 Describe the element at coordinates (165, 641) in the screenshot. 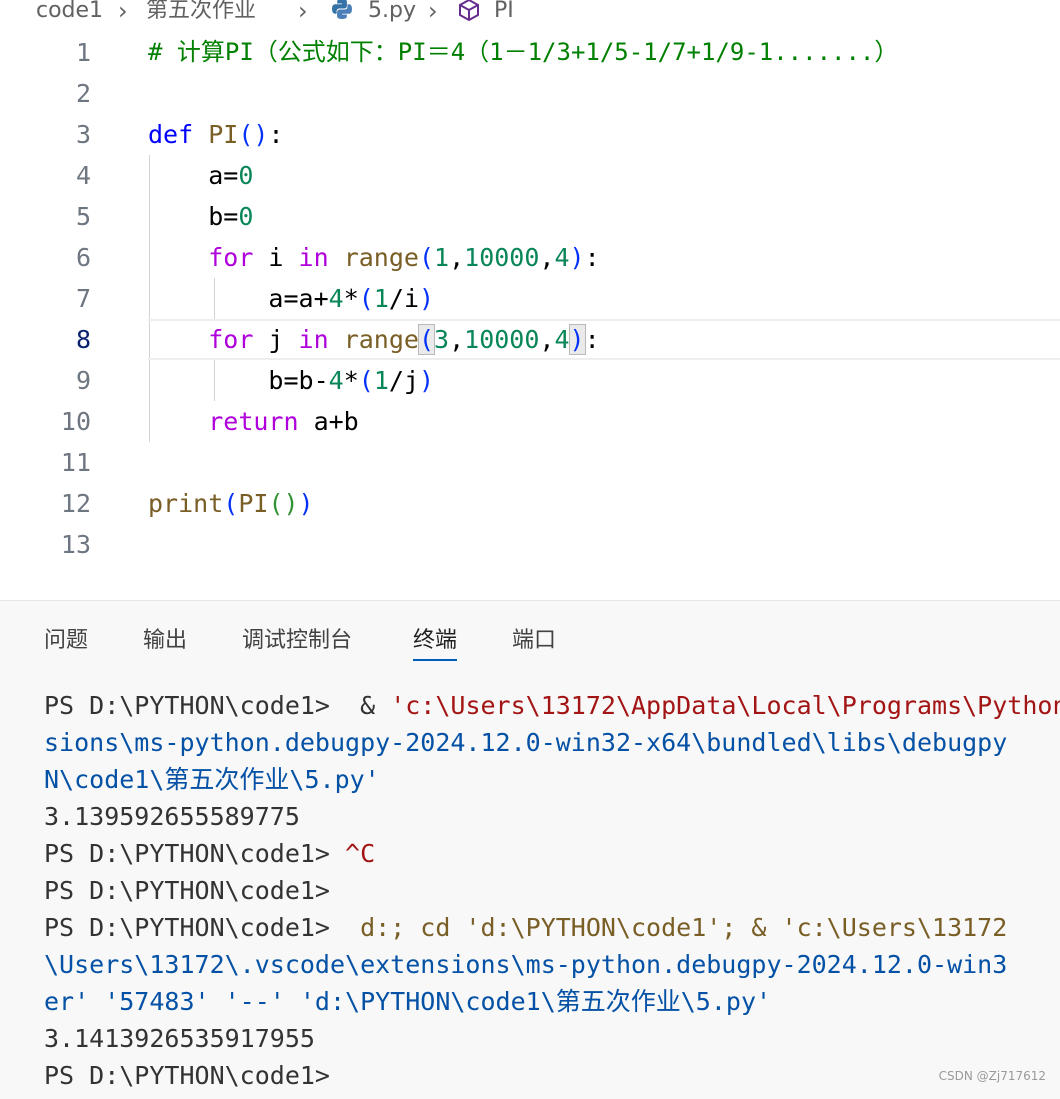

I see `tab-output: 输出` at that location.